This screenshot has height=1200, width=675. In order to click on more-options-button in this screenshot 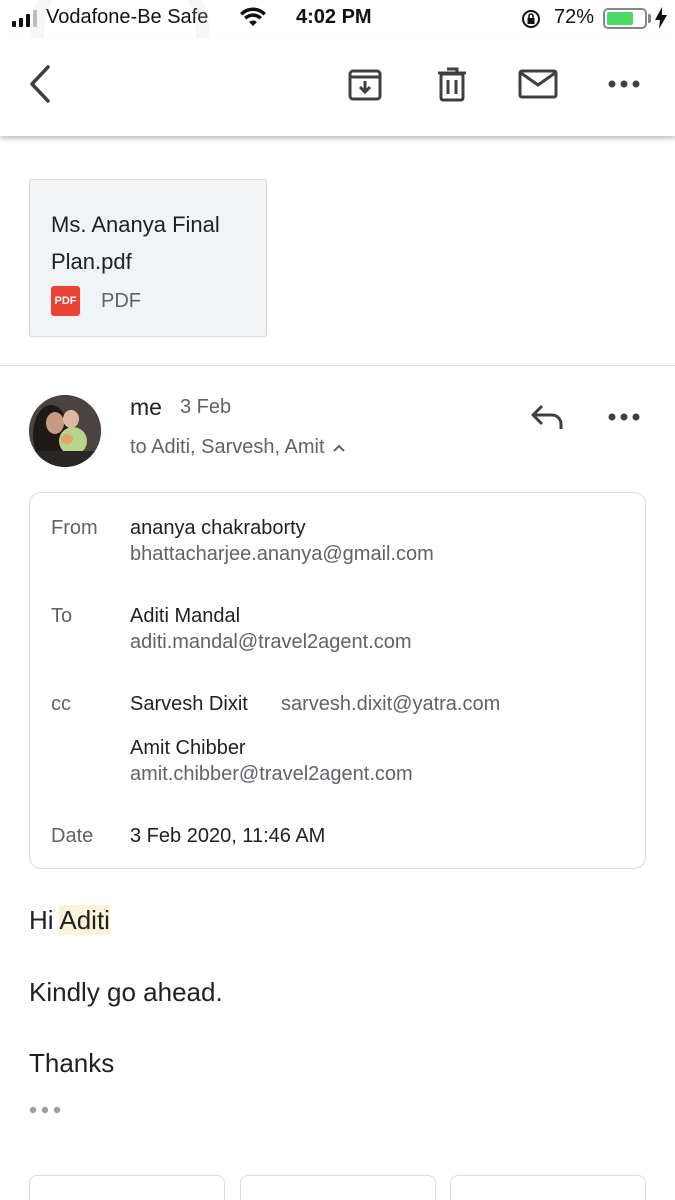, I will do `click(624, 84)`.